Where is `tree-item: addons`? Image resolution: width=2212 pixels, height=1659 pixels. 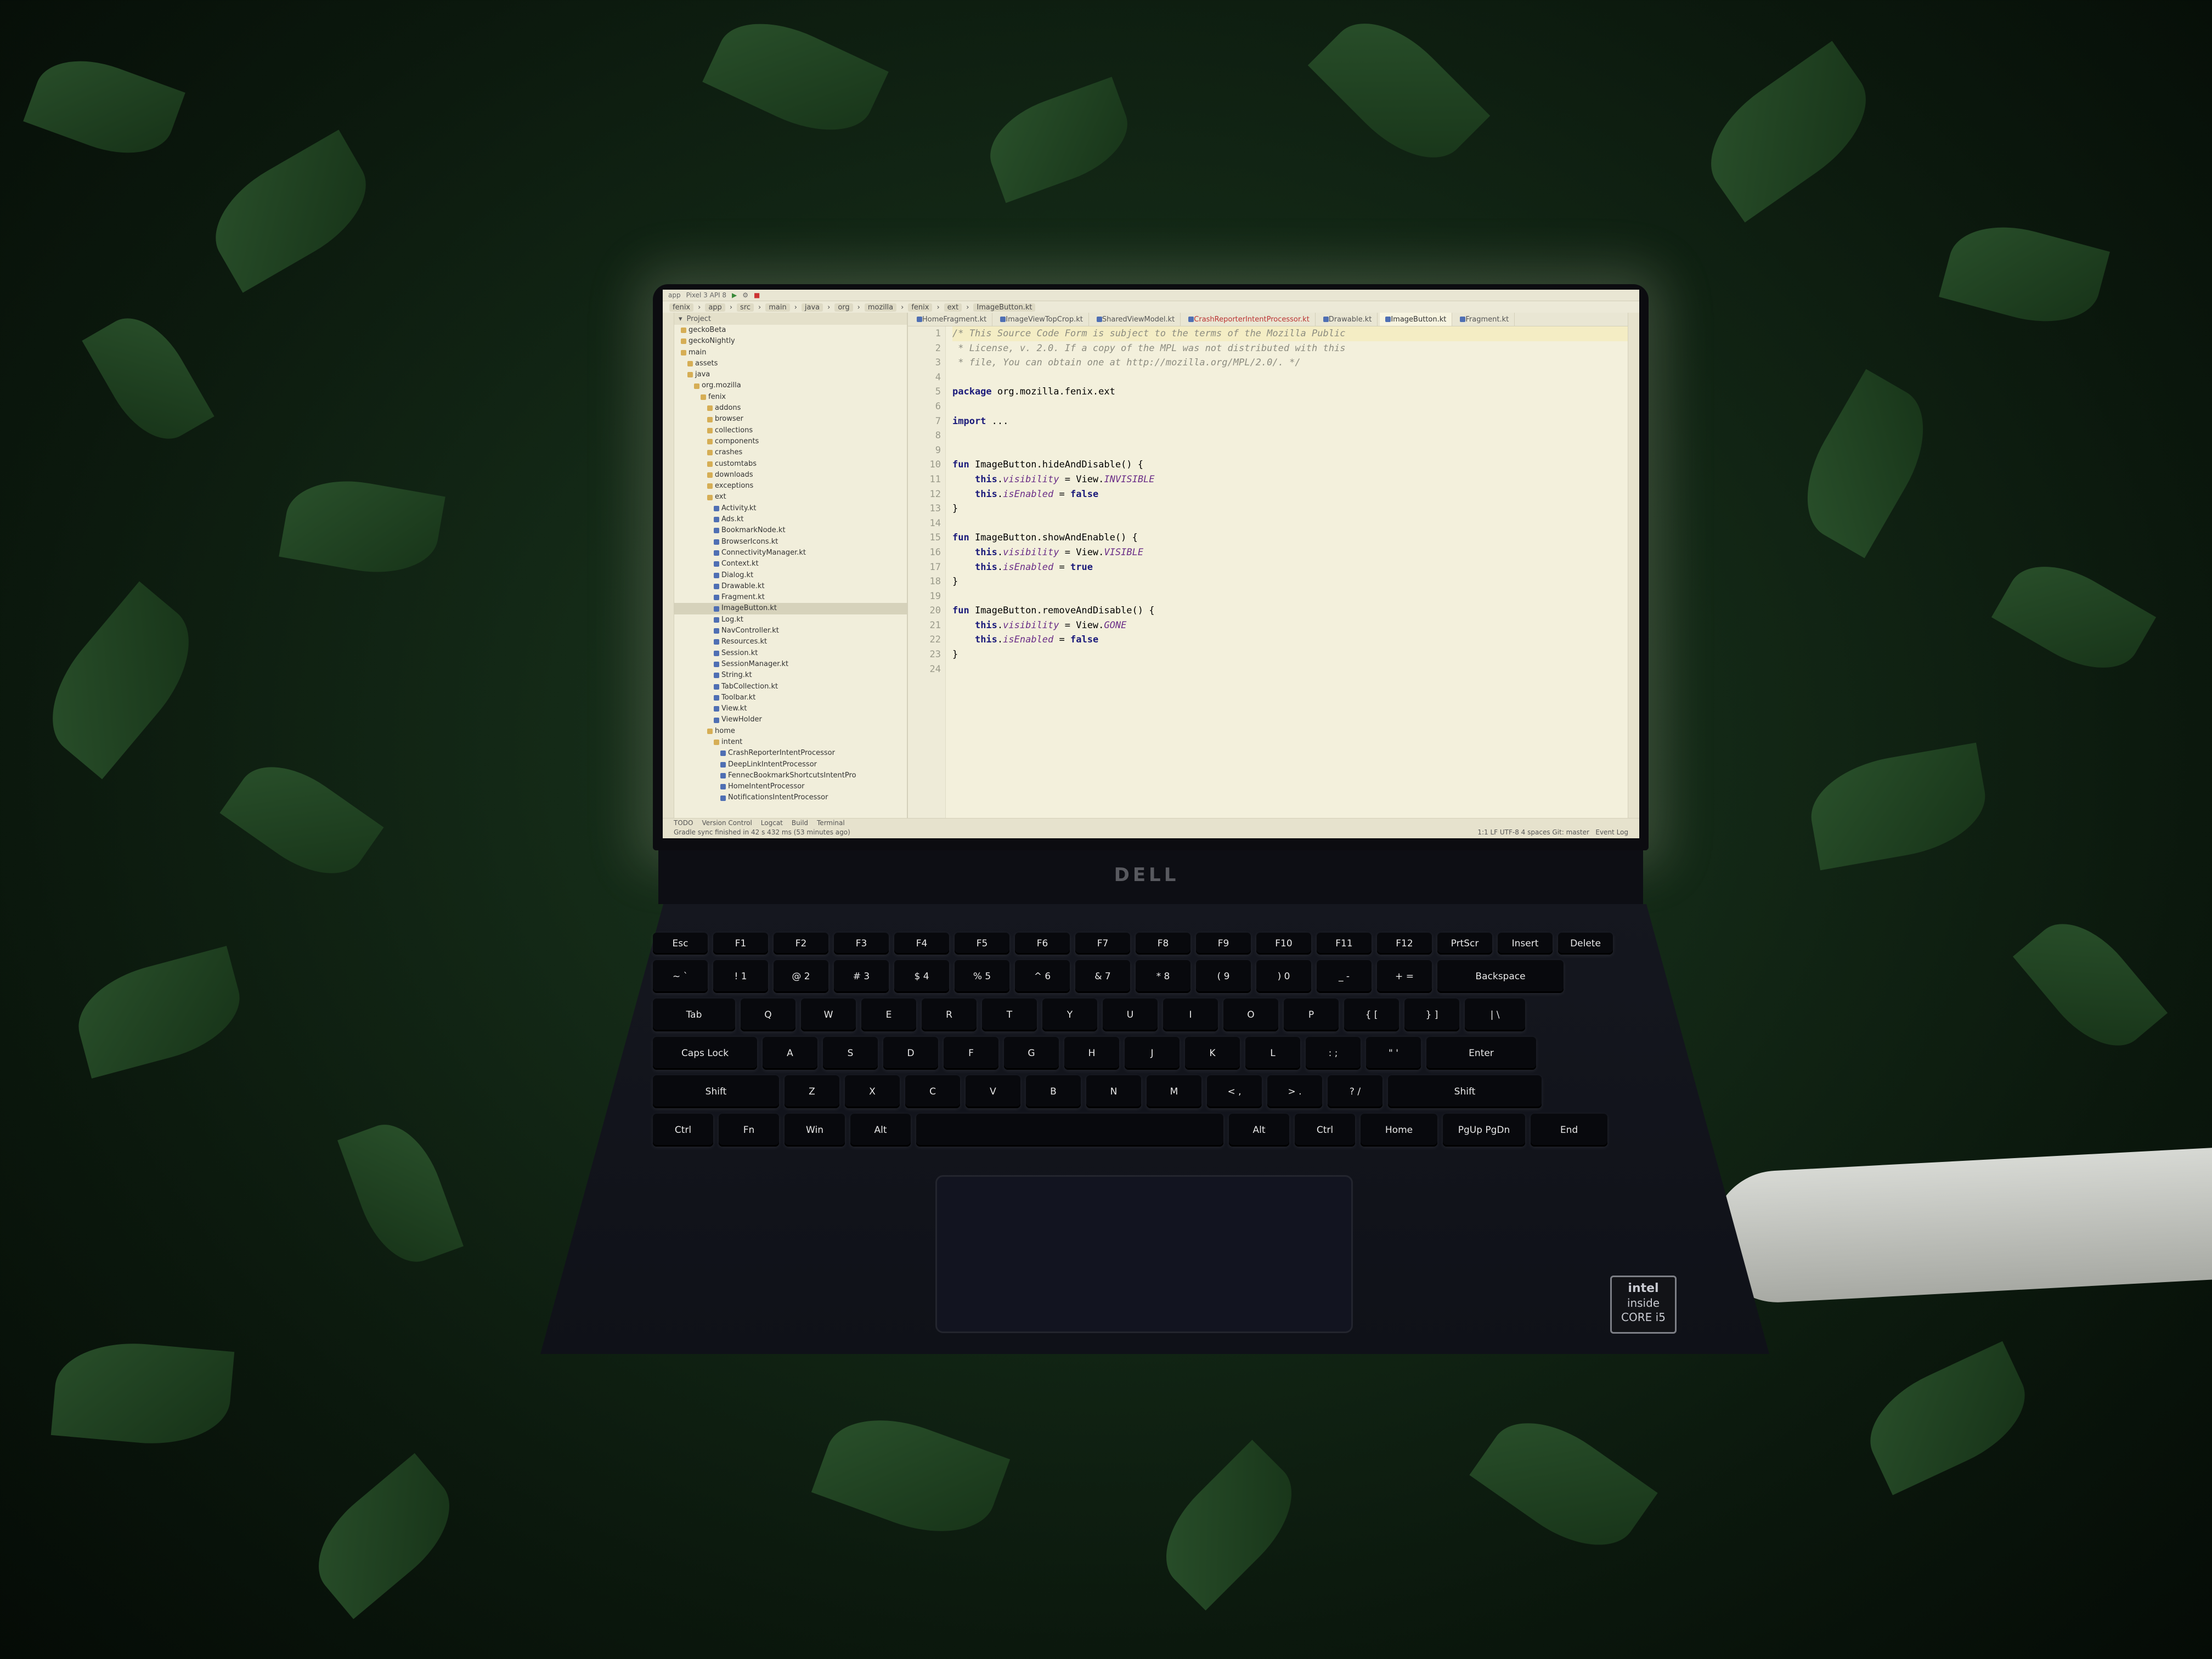 tree-item: addons is located at coordinates (790, 409).